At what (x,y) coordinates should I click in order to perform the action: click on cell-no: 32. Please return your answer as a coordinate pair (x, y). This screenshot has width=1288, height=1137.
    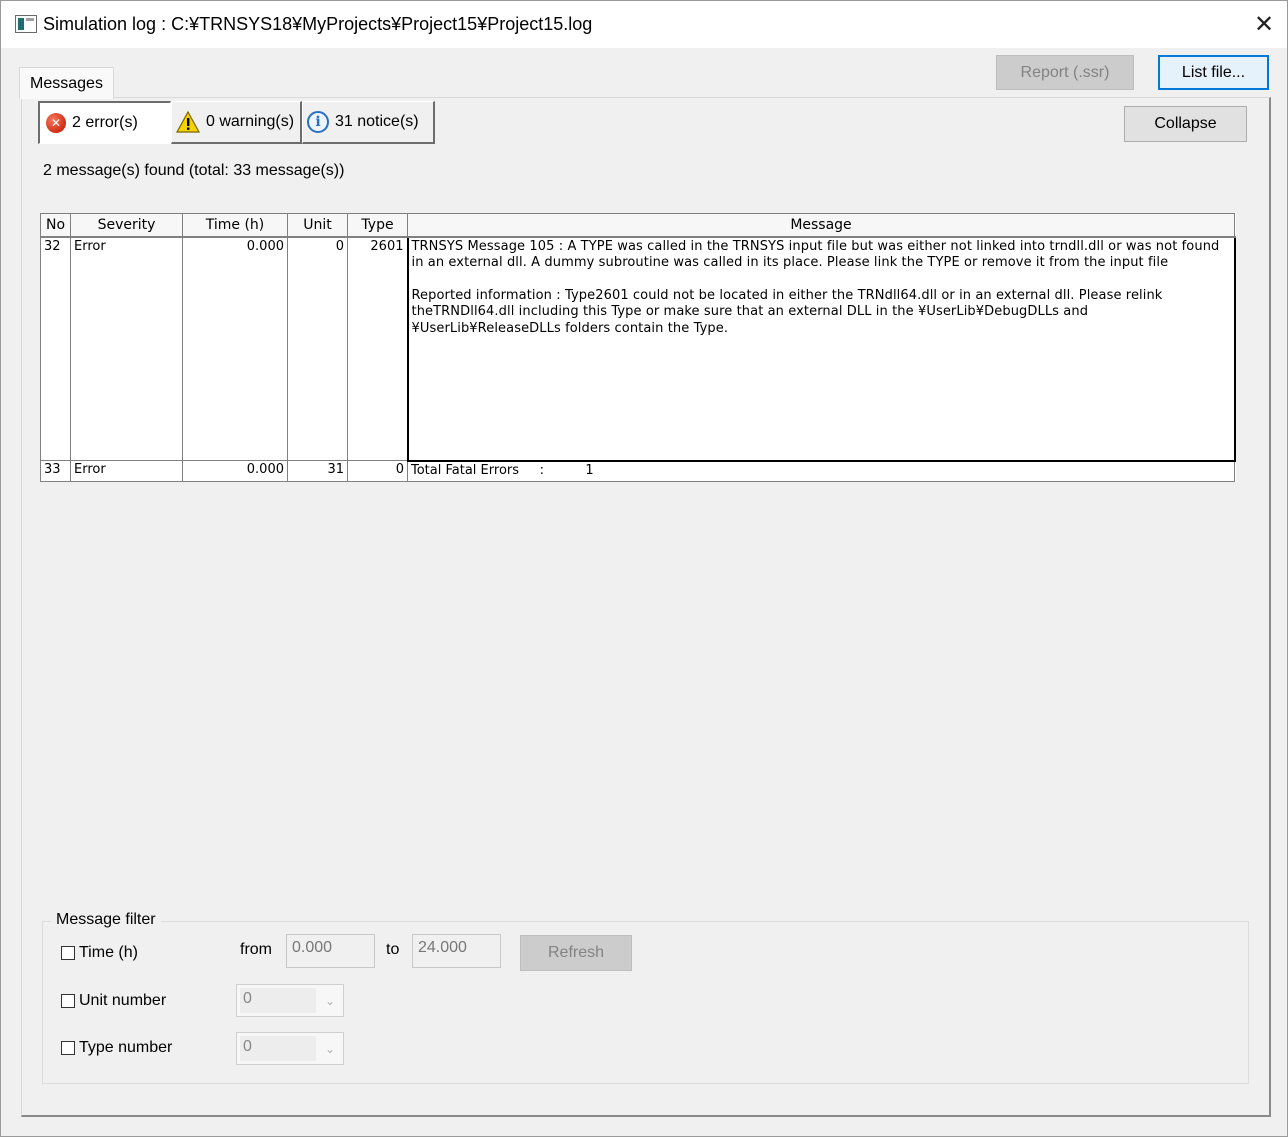
    Looking at the image, I should click on (55, 348).